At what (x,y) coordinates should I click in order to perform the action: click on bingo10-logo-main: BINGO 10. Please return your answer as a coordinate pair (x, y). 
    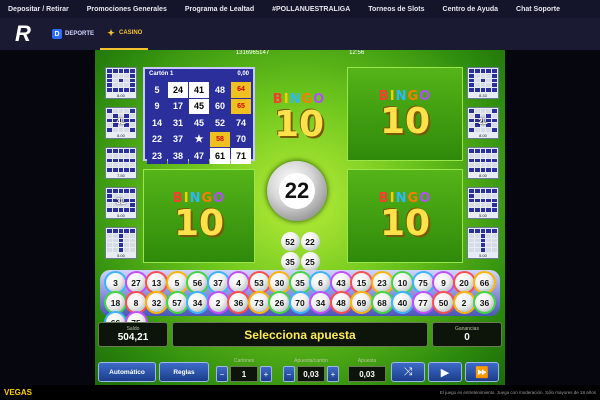
    Looking at the image, I should click on (299, 117).